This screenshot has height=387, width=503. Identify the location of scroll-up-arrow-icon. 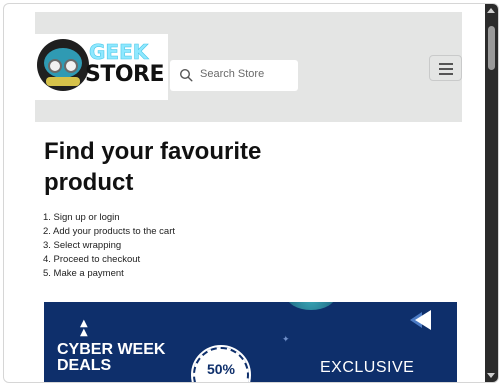
(491, 10).